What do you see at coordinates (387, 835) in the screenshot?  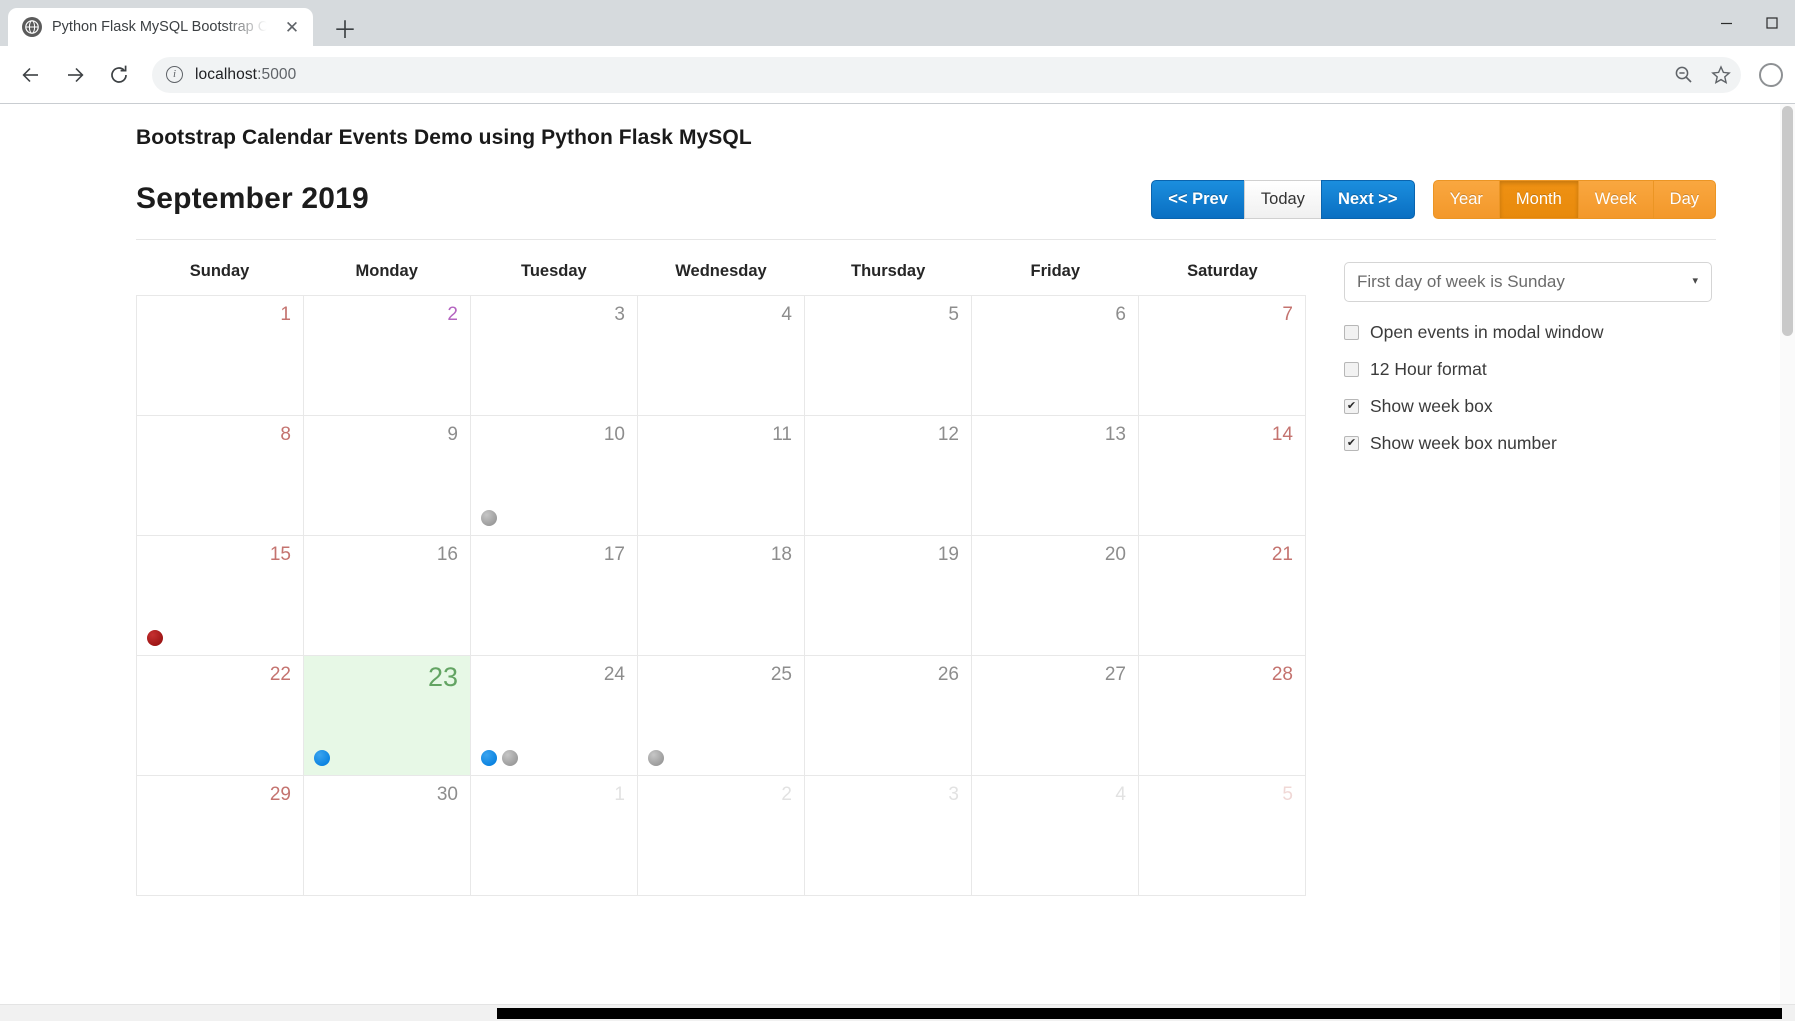 I see `calendar-day-cell: 30` at bounding box center [387, 835].